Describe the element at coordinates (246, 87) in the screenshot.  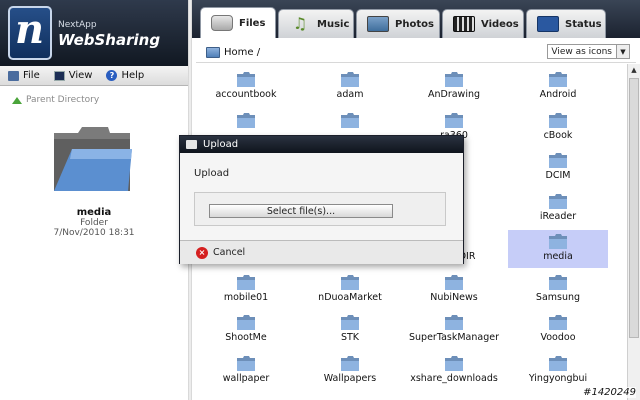
I see `folder-item: accountbook` at that location.